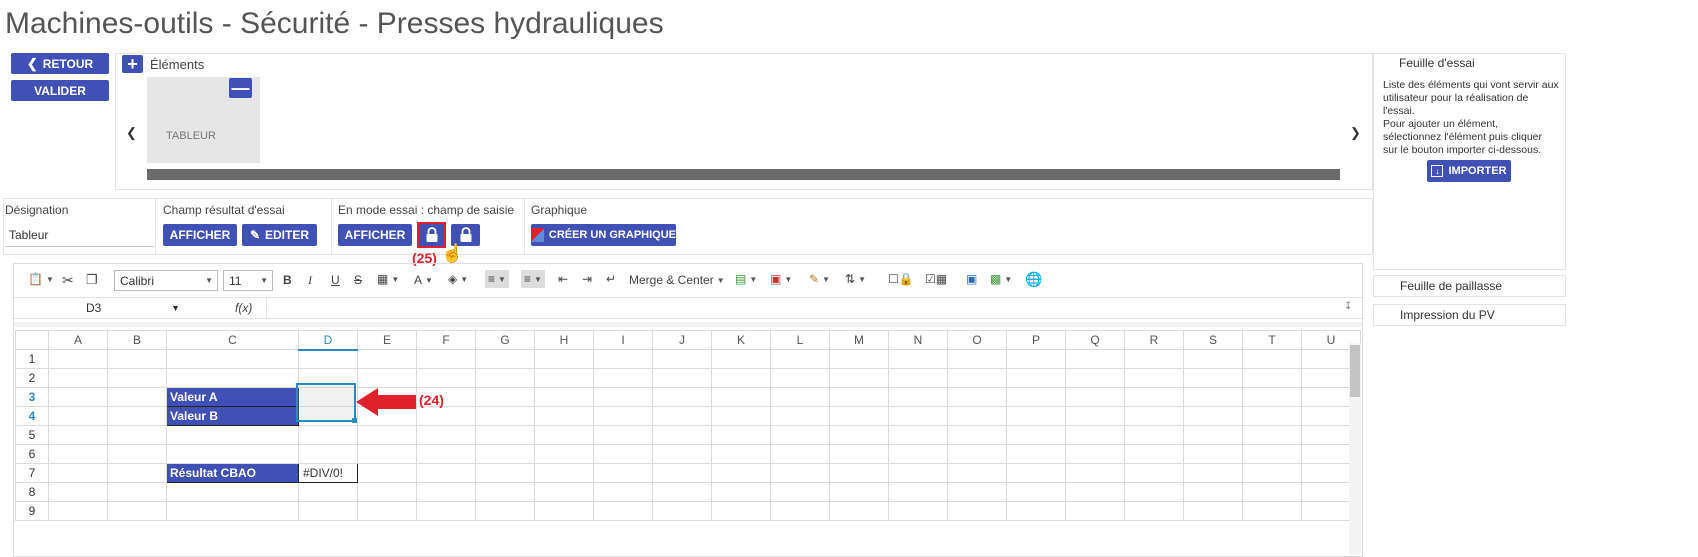  Describe the element at coordinates (388, 279) in the screenshot. I see `borders-icon: ▦ ▼` at that location.